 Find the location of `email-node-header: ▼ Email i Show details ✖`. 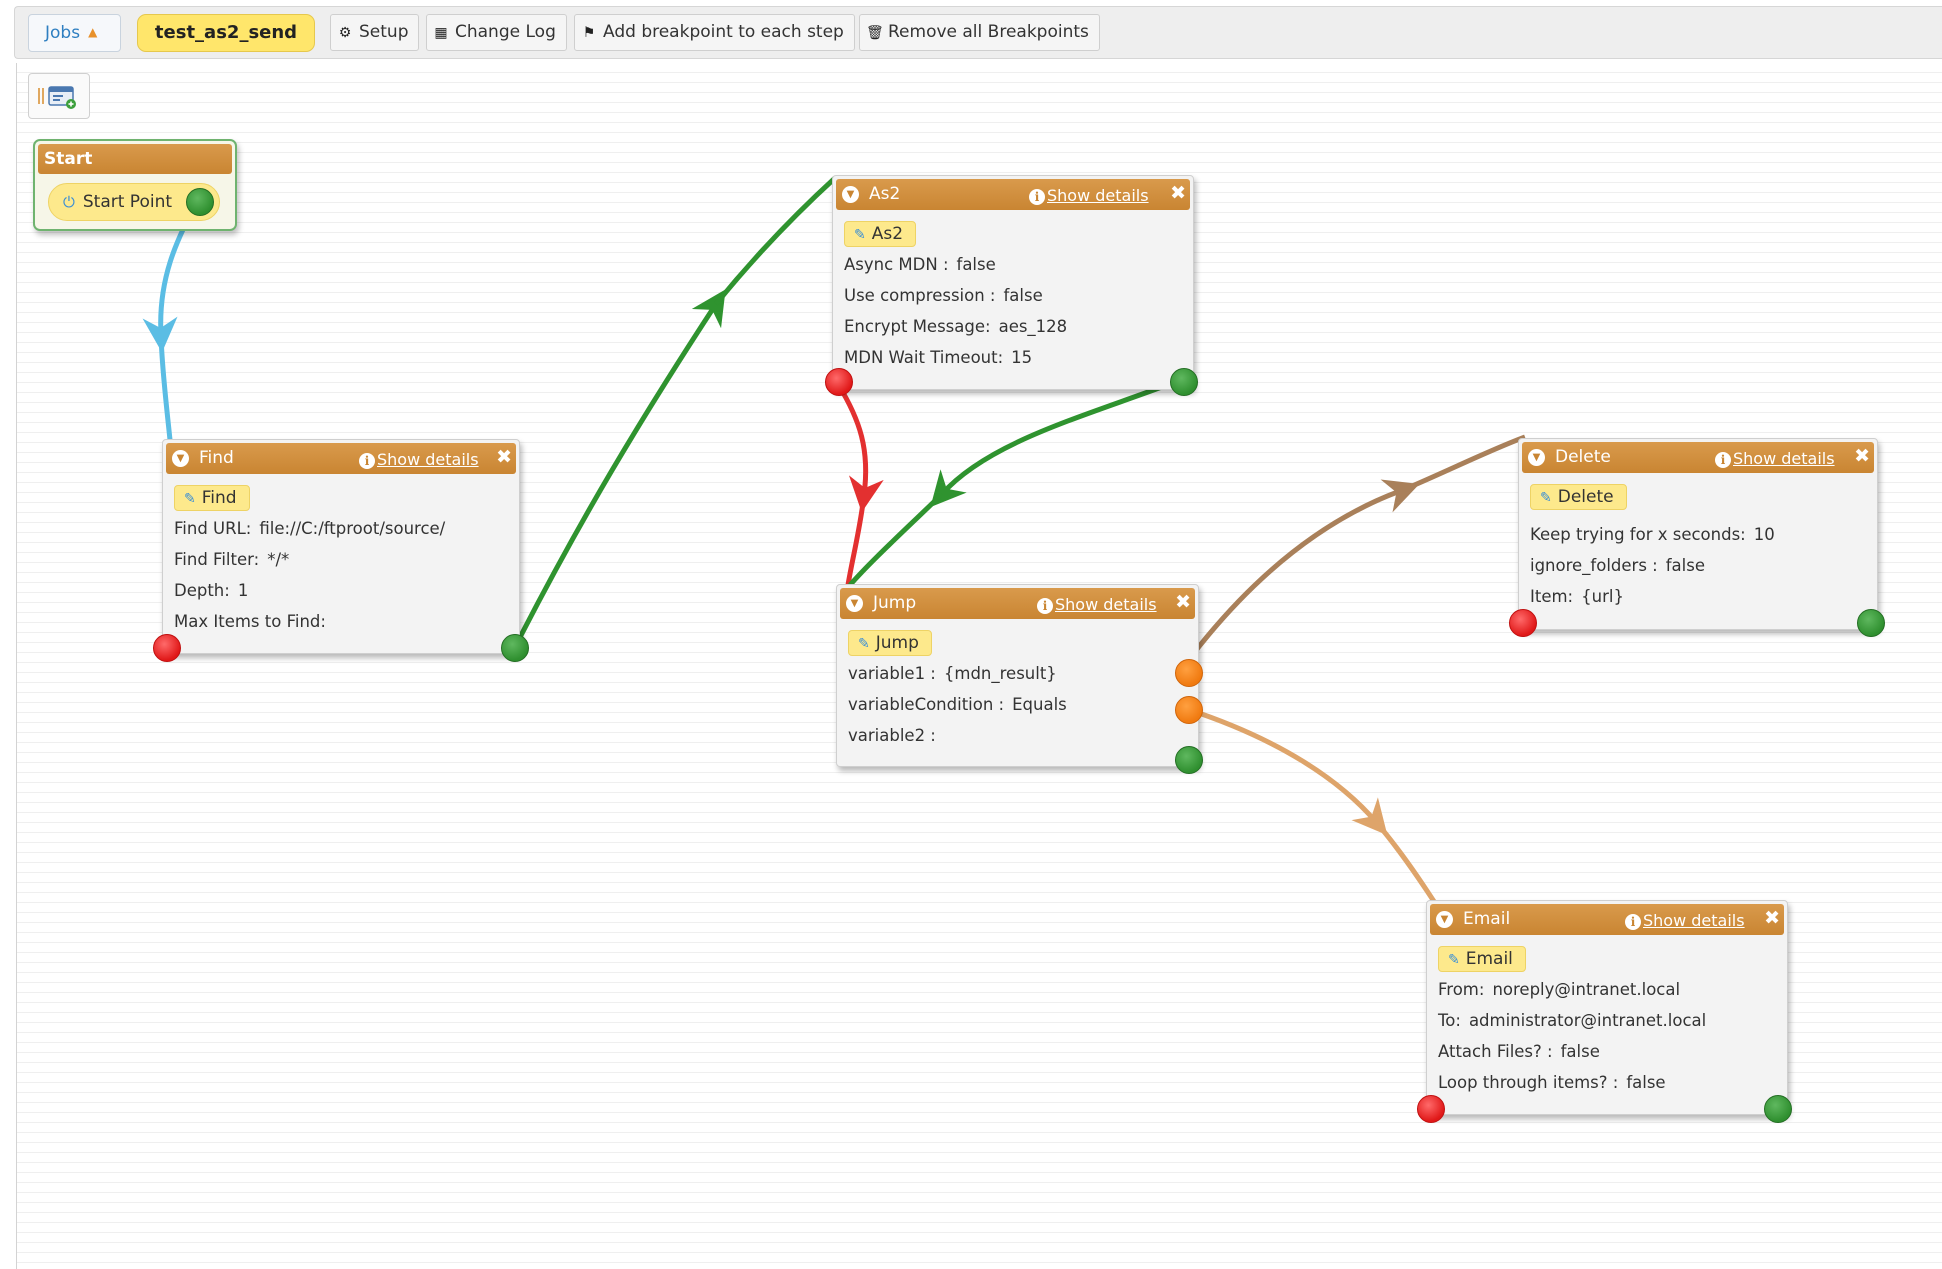

email-node-header: ▼ Email i Show details ✖ is located at coordinates (1607, 919).